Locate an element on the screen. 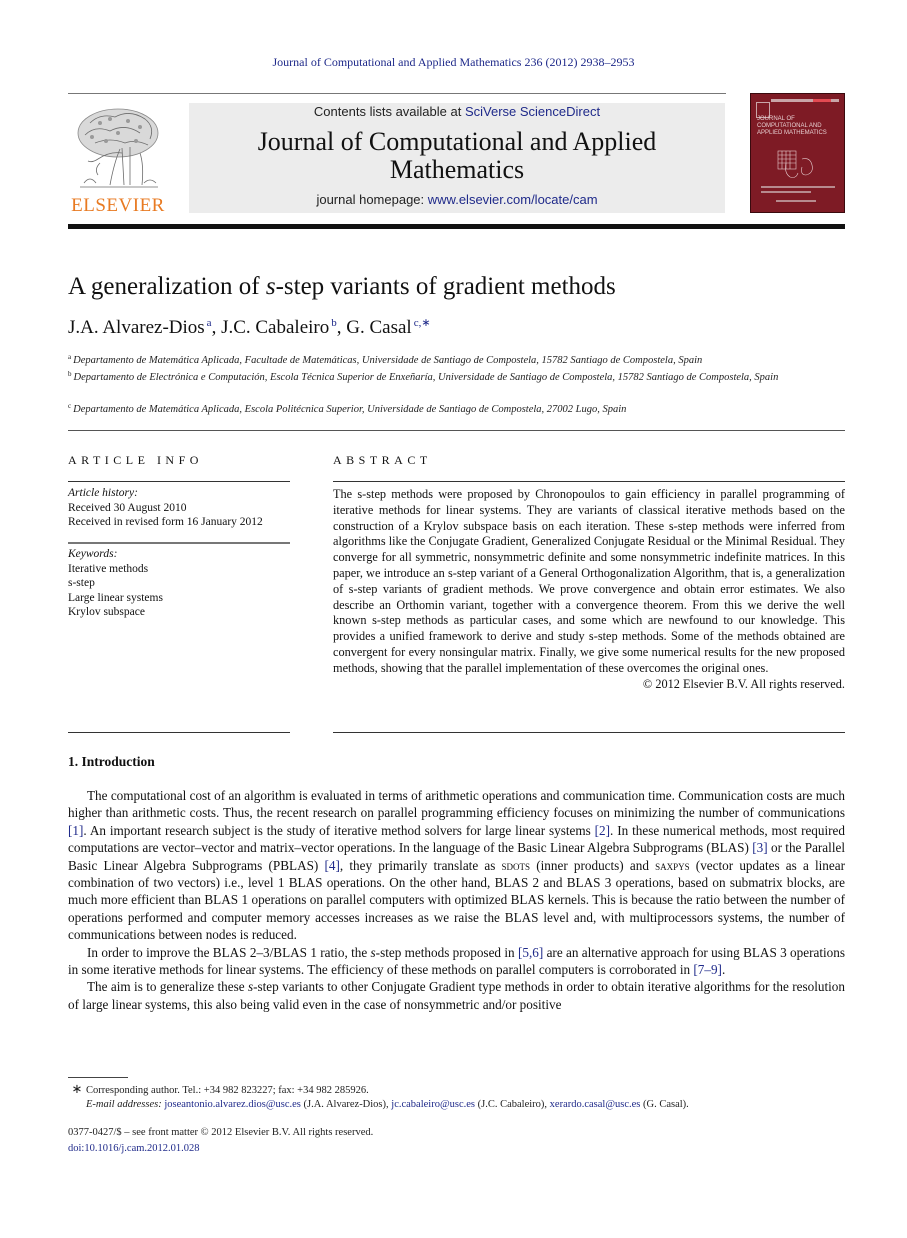  author-name: J.A. Alvarez-Dios is located at coordinates (136, 327).